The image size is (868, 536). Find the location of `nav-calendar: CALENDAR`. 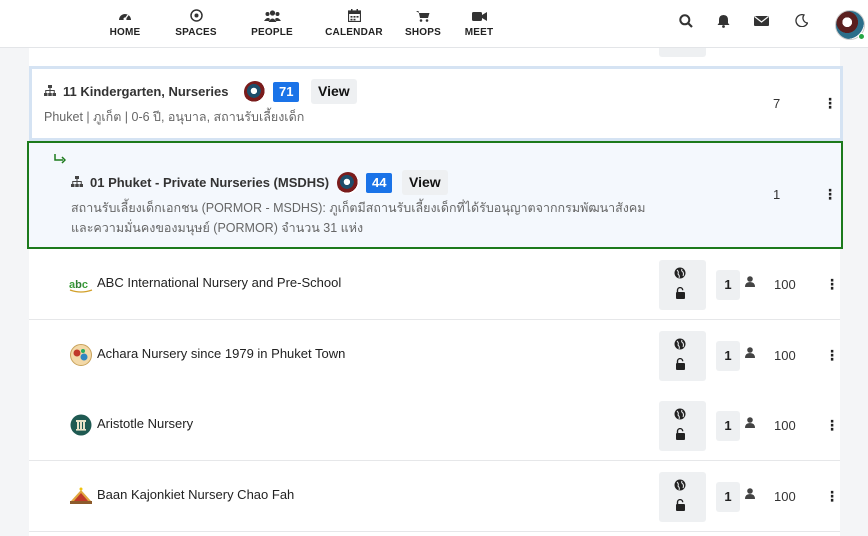

nav-calendar: CALENDAR is located at coordinates (354, 23).